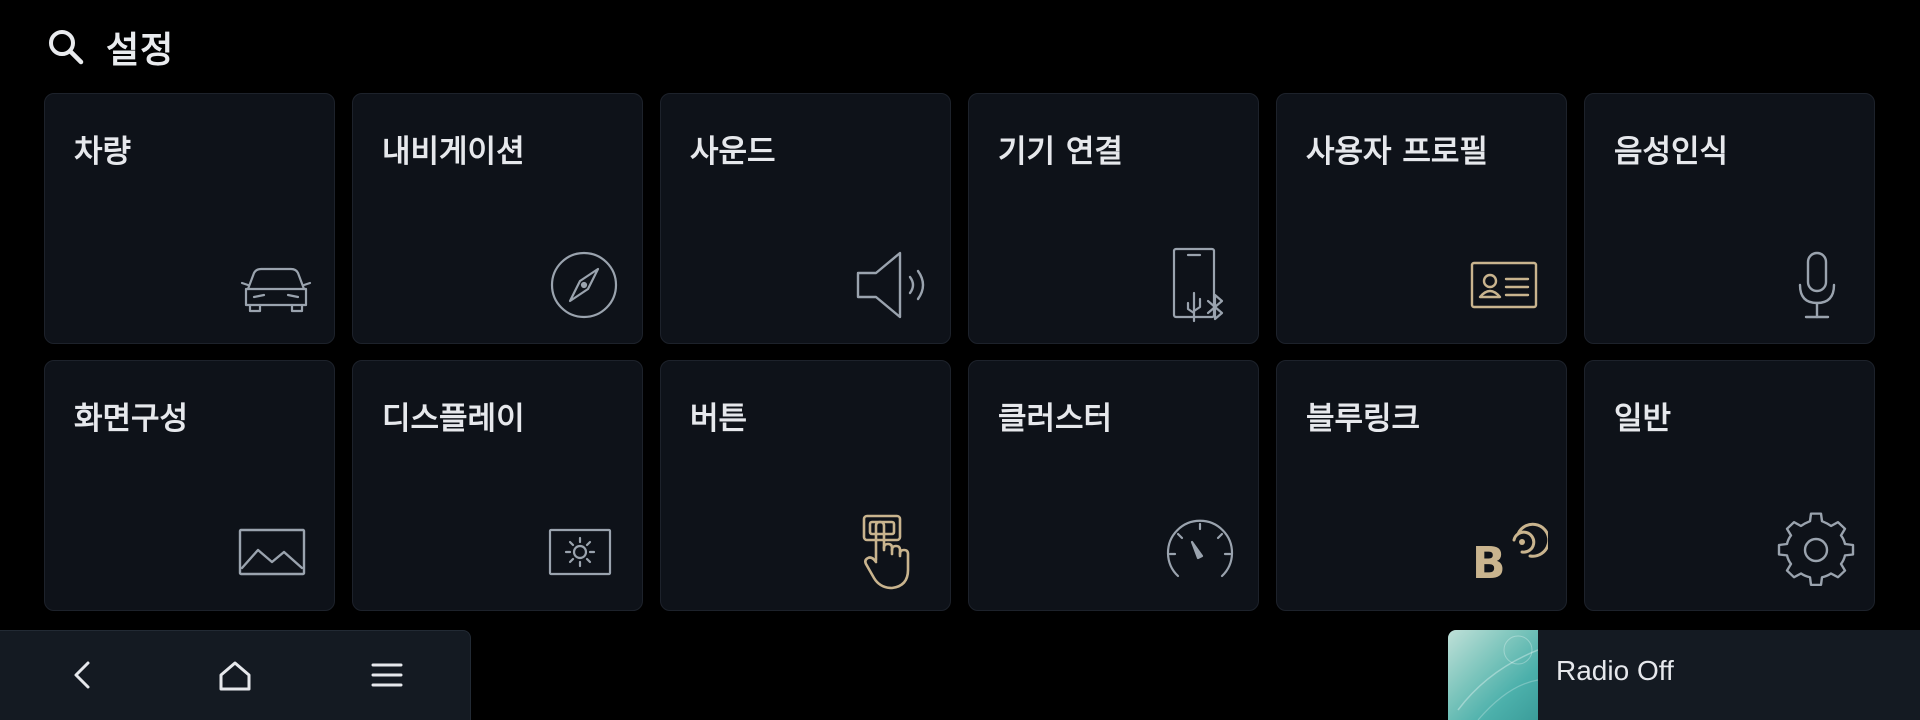 The image size is (1920, 720). Describe the element at coordinates (1508, 285) in the screenshot. I see `id-card-icon` at that location.